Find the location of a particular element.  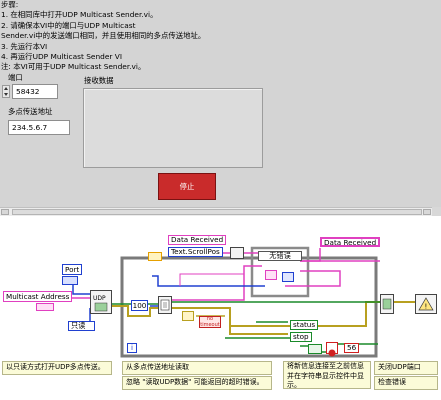

step-line: 1. 在相同库中打开UDP Multicast Sender.vi。 is located at coordinates (79, 15).